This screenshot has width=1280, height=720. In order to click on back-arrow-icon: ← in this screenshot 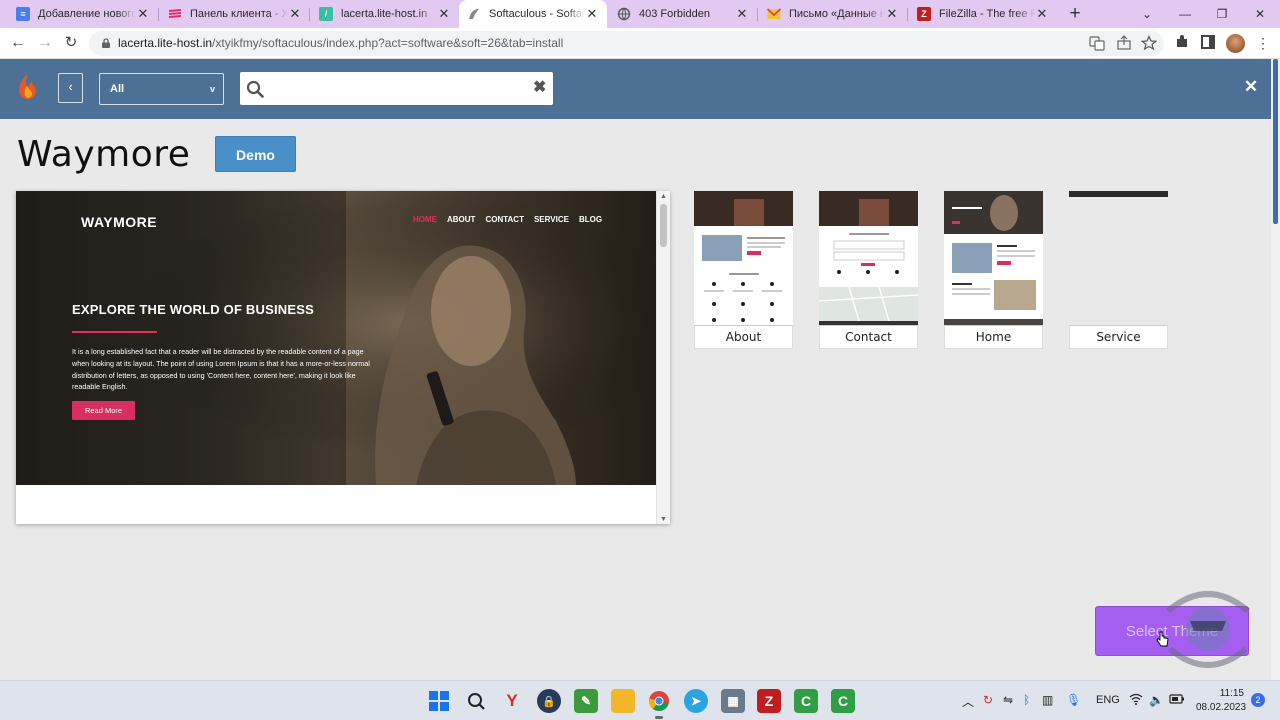, I will do `click(18, 43)`.